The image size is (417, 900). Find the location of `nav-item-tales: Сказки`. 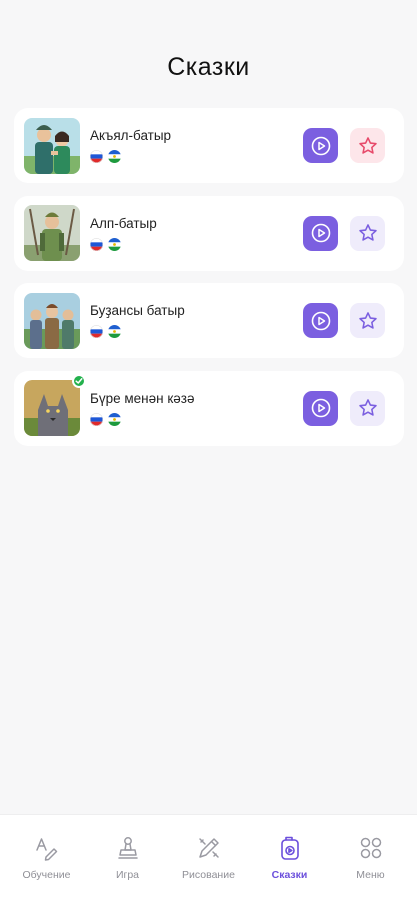

nav-item-tales: Сказки is located at coordinates (290, 857).